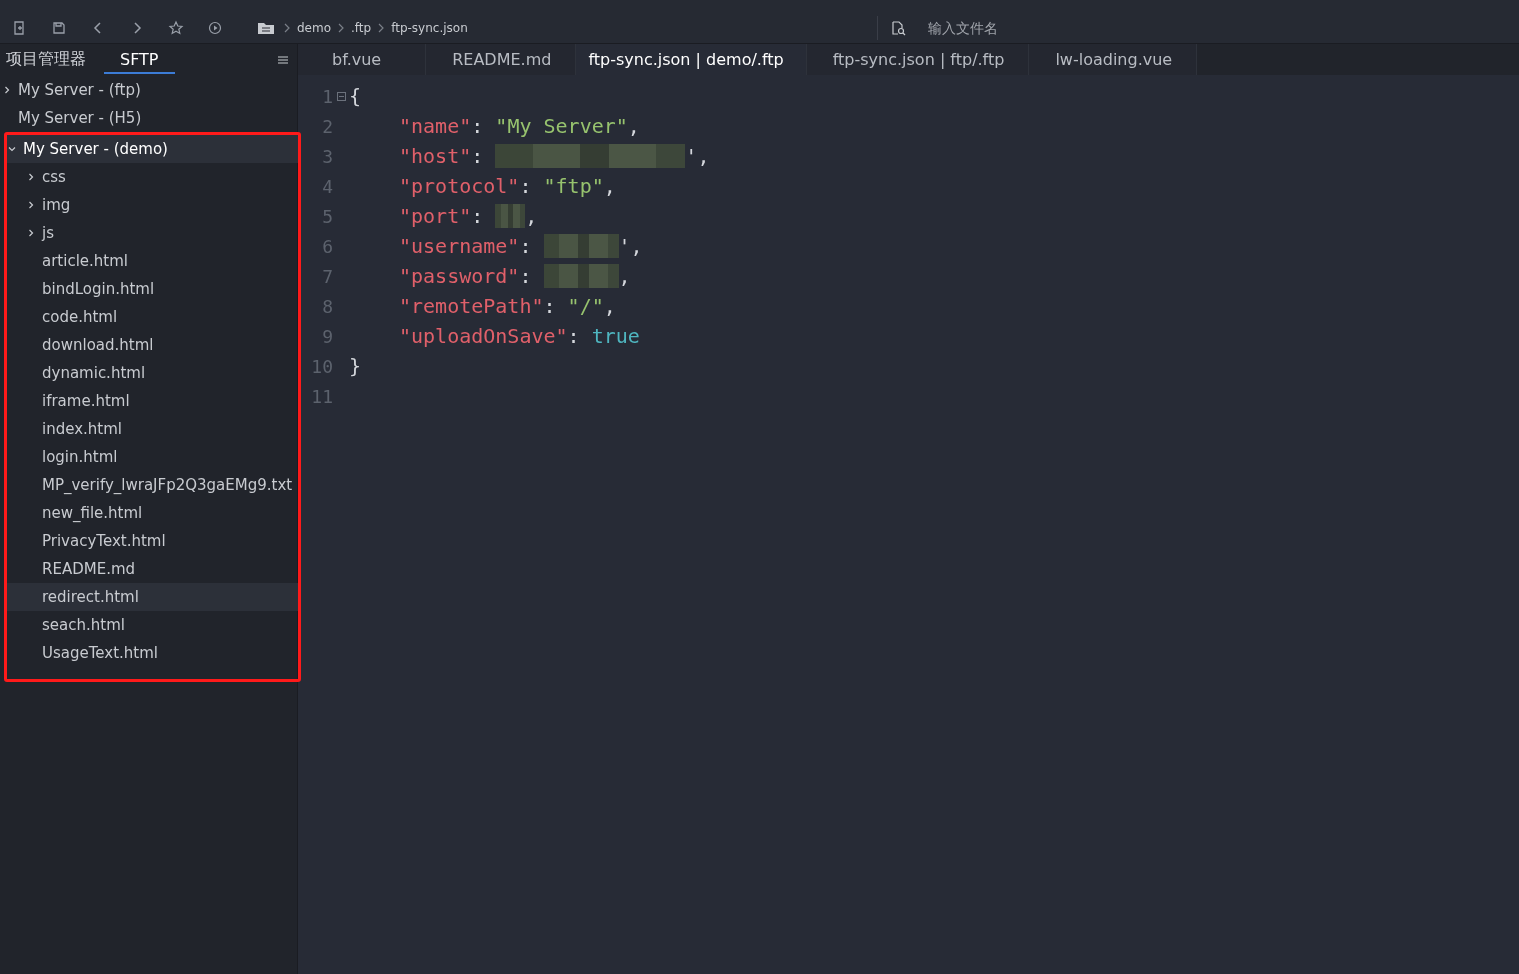 The height and width of the screenshot is (974, 1519). I want to click on tree-item: img, so click(152, 205).